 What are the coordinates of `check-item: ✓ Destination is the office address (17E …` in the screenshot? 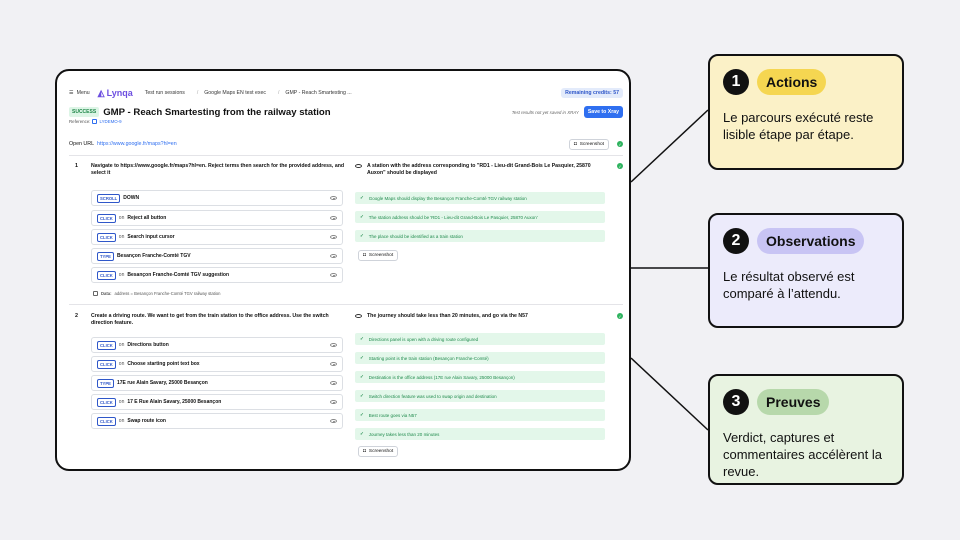 It's located at (480, 377).